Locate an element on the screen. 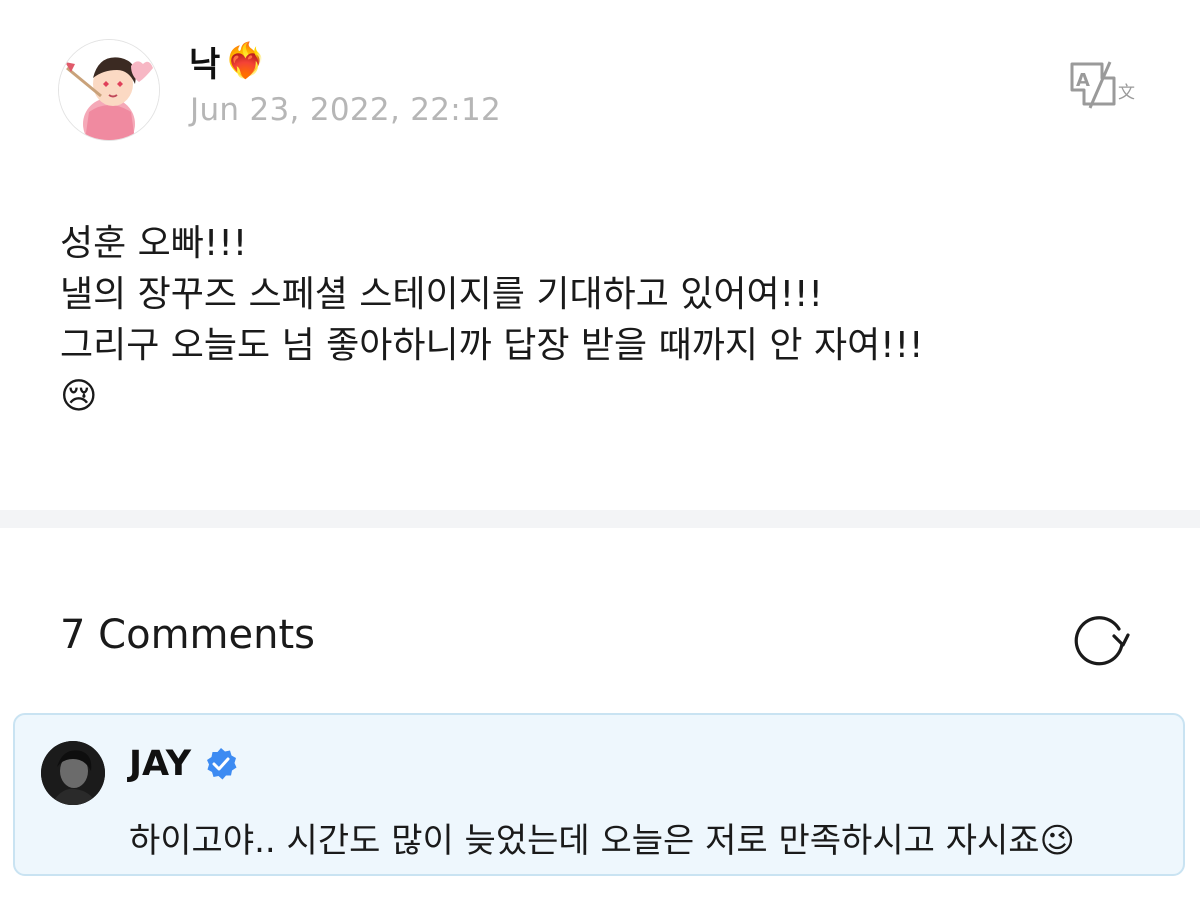  svg-text: A is located at coordinates (1083, 80).